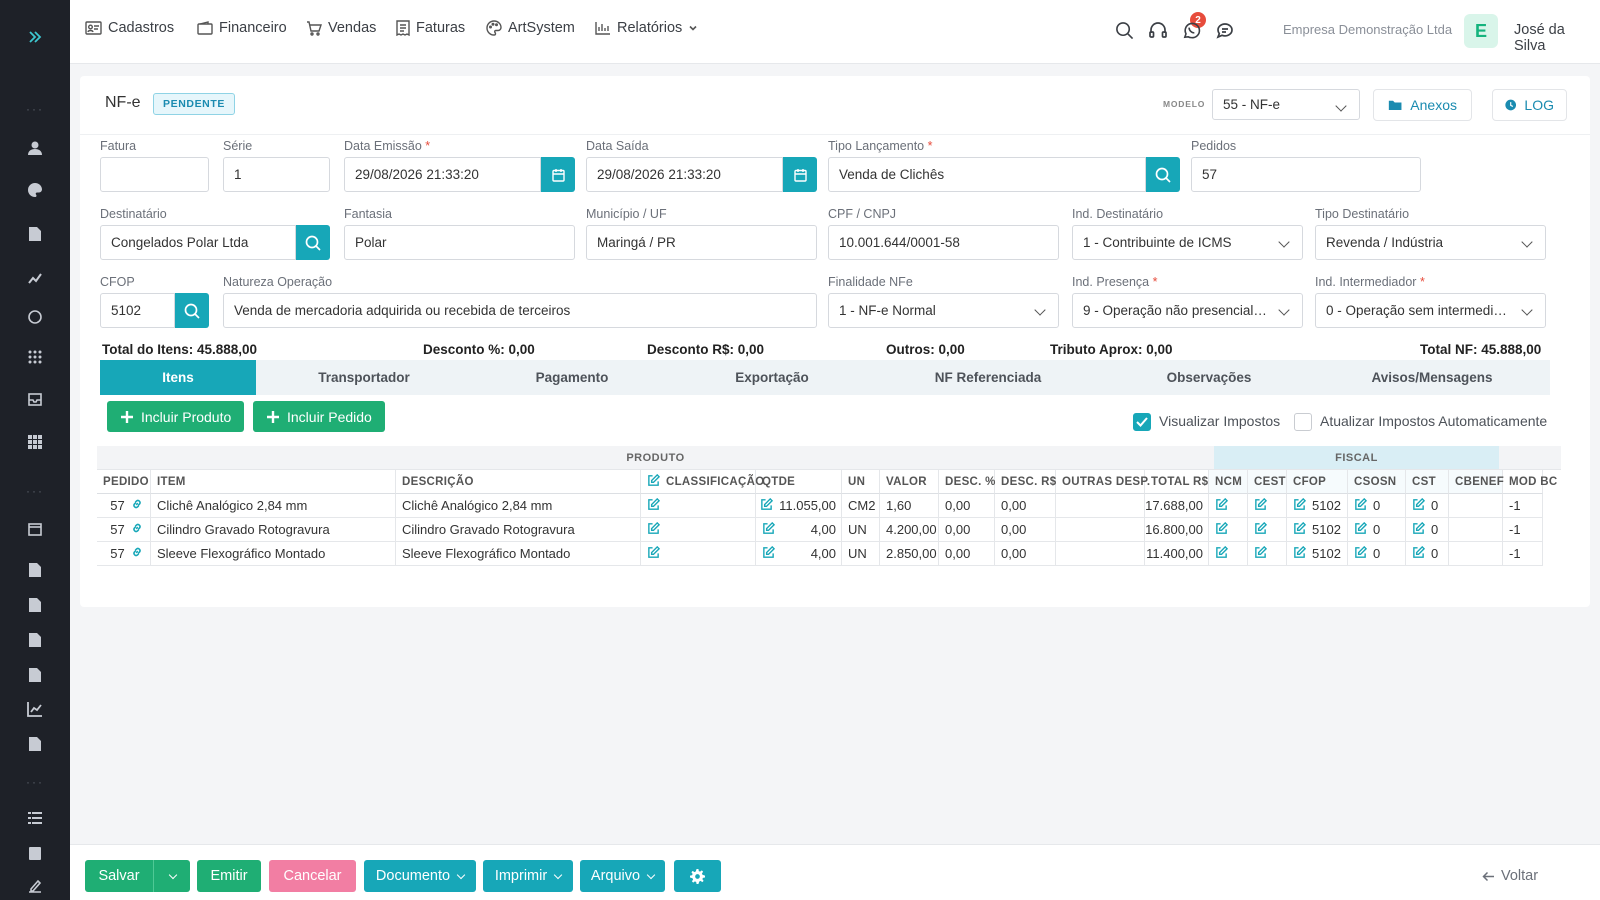 The height and width of the screenshot is (900, 1600). What do you see at coordinates (154, 174) in the screenshot?
I see `fatura-input` at bounding box center [154, 174].